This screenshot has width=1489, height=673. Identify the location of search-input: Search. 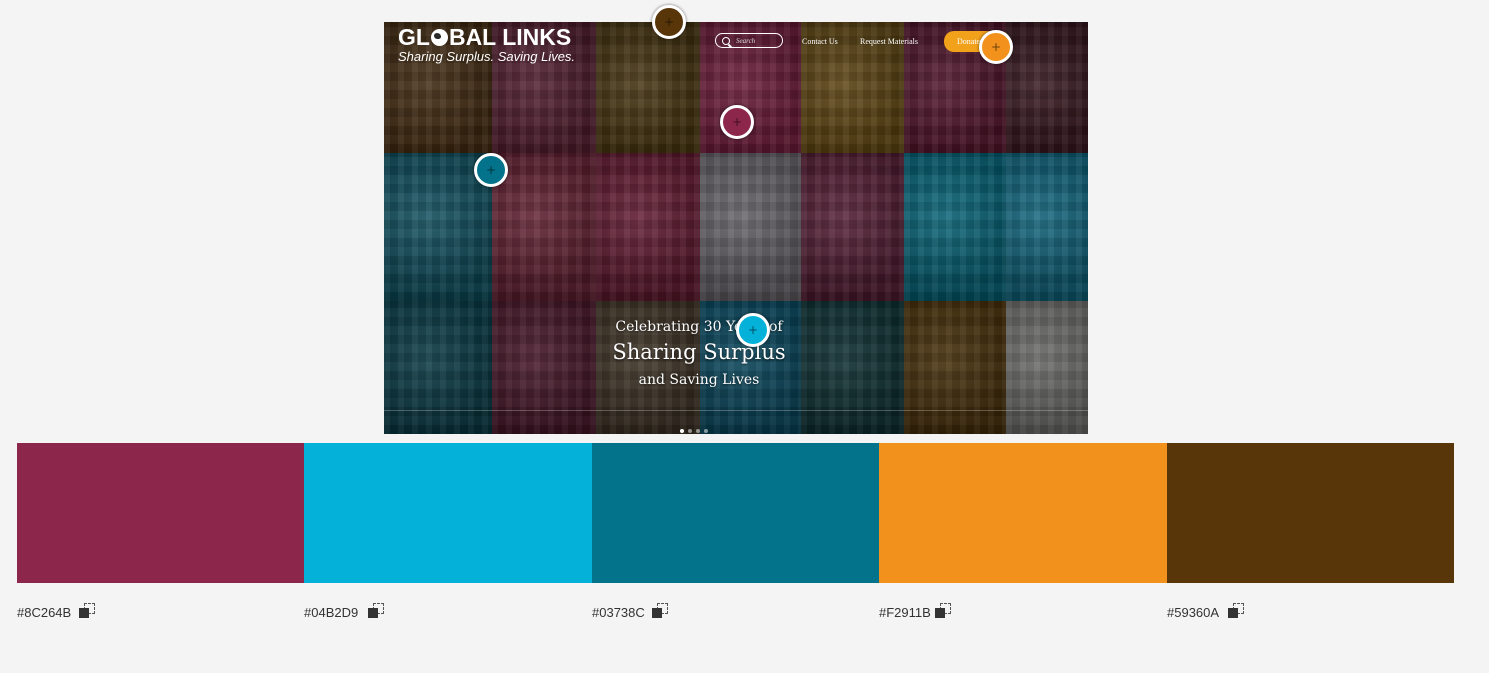
(749, 40).